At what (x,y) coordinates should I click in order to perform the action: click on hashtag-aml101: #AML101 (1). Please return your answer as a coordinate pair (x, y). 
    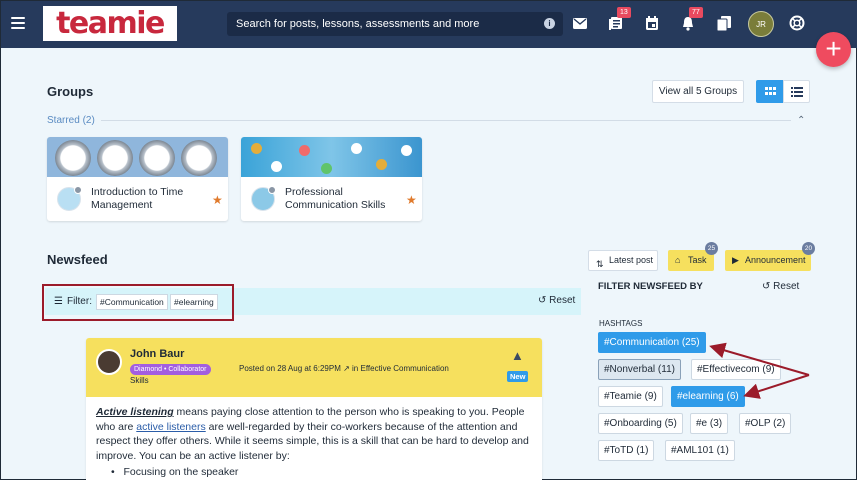
    Looking at the image, I should click on (700, 450).